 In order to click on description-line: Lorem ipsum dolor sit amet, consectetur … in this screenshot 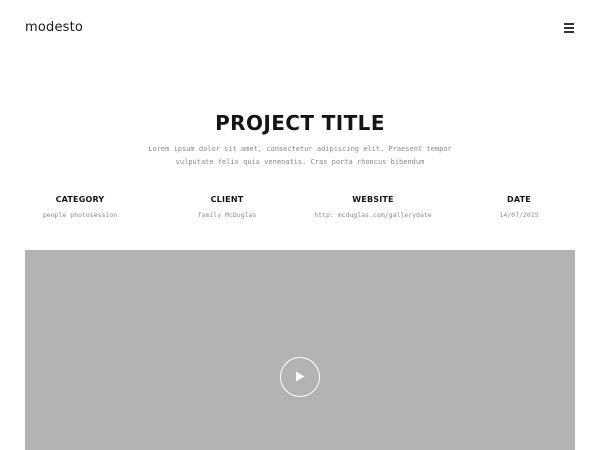, I will do `click(300, 149)`.